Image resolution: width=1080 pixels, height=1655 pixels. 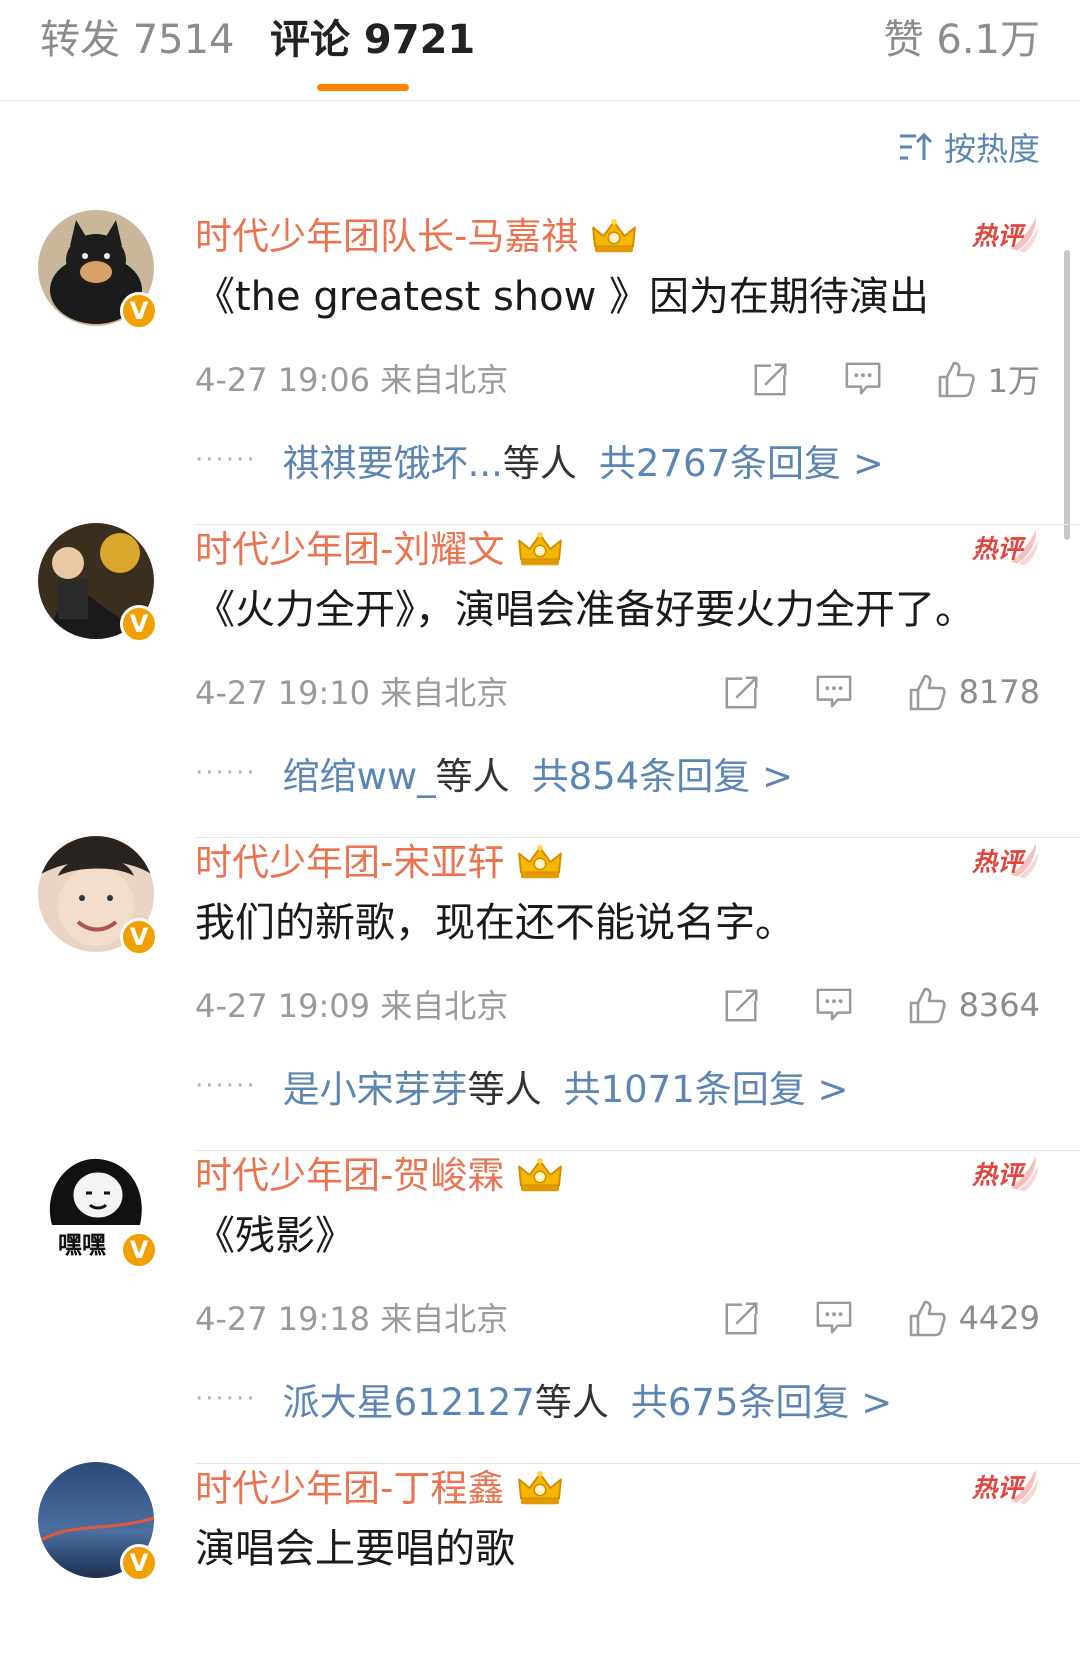 What do you see at coordinates (355, 1549) in the screenshot?
I see `comment-text: 演唱会上要唱的歌` at bounding box center [355, 1549].